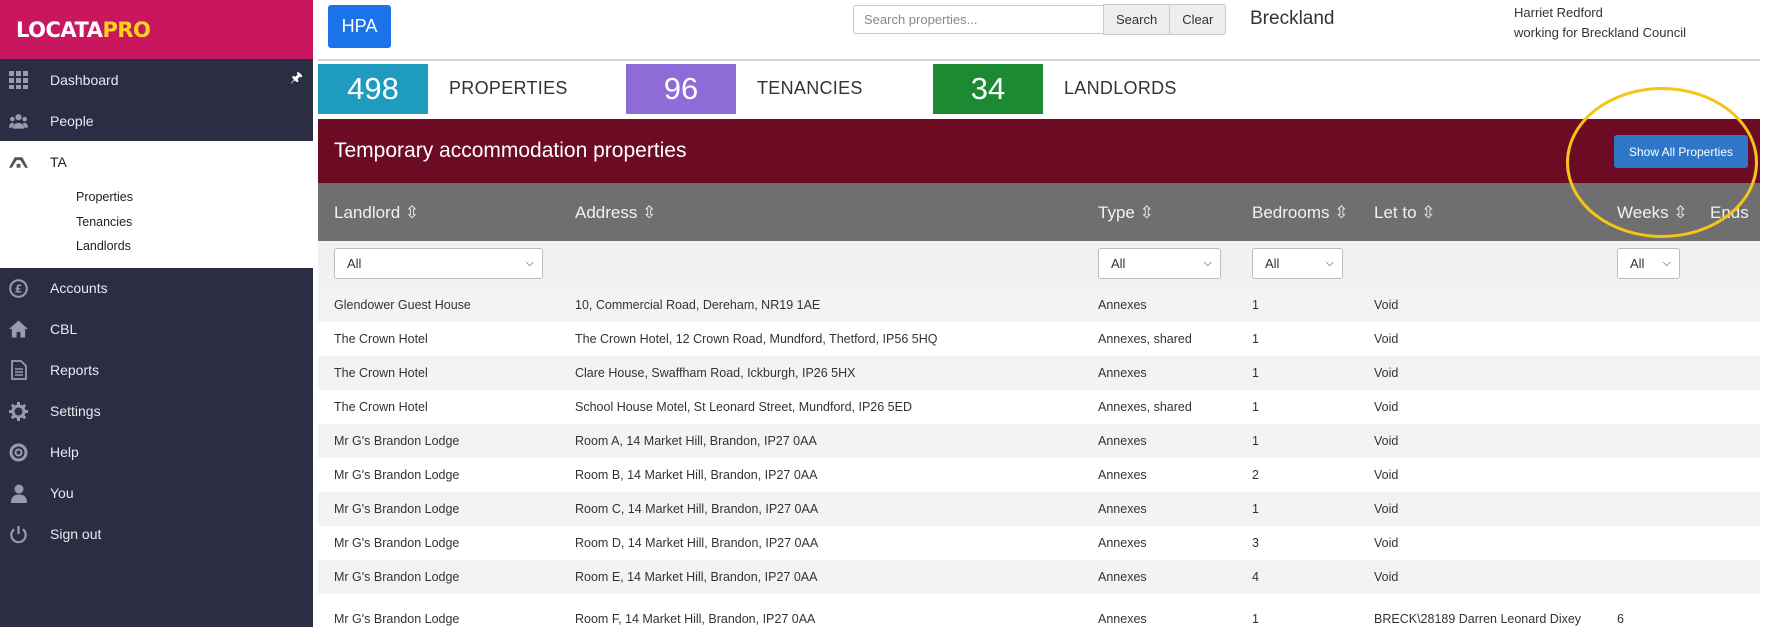 The height and width of the screenshot is (627, 1782). What do you see at coordinates (810, 88) in the screenshot?
I see `tenancies-label: TENANCIES` at bounding box center [810, 88].